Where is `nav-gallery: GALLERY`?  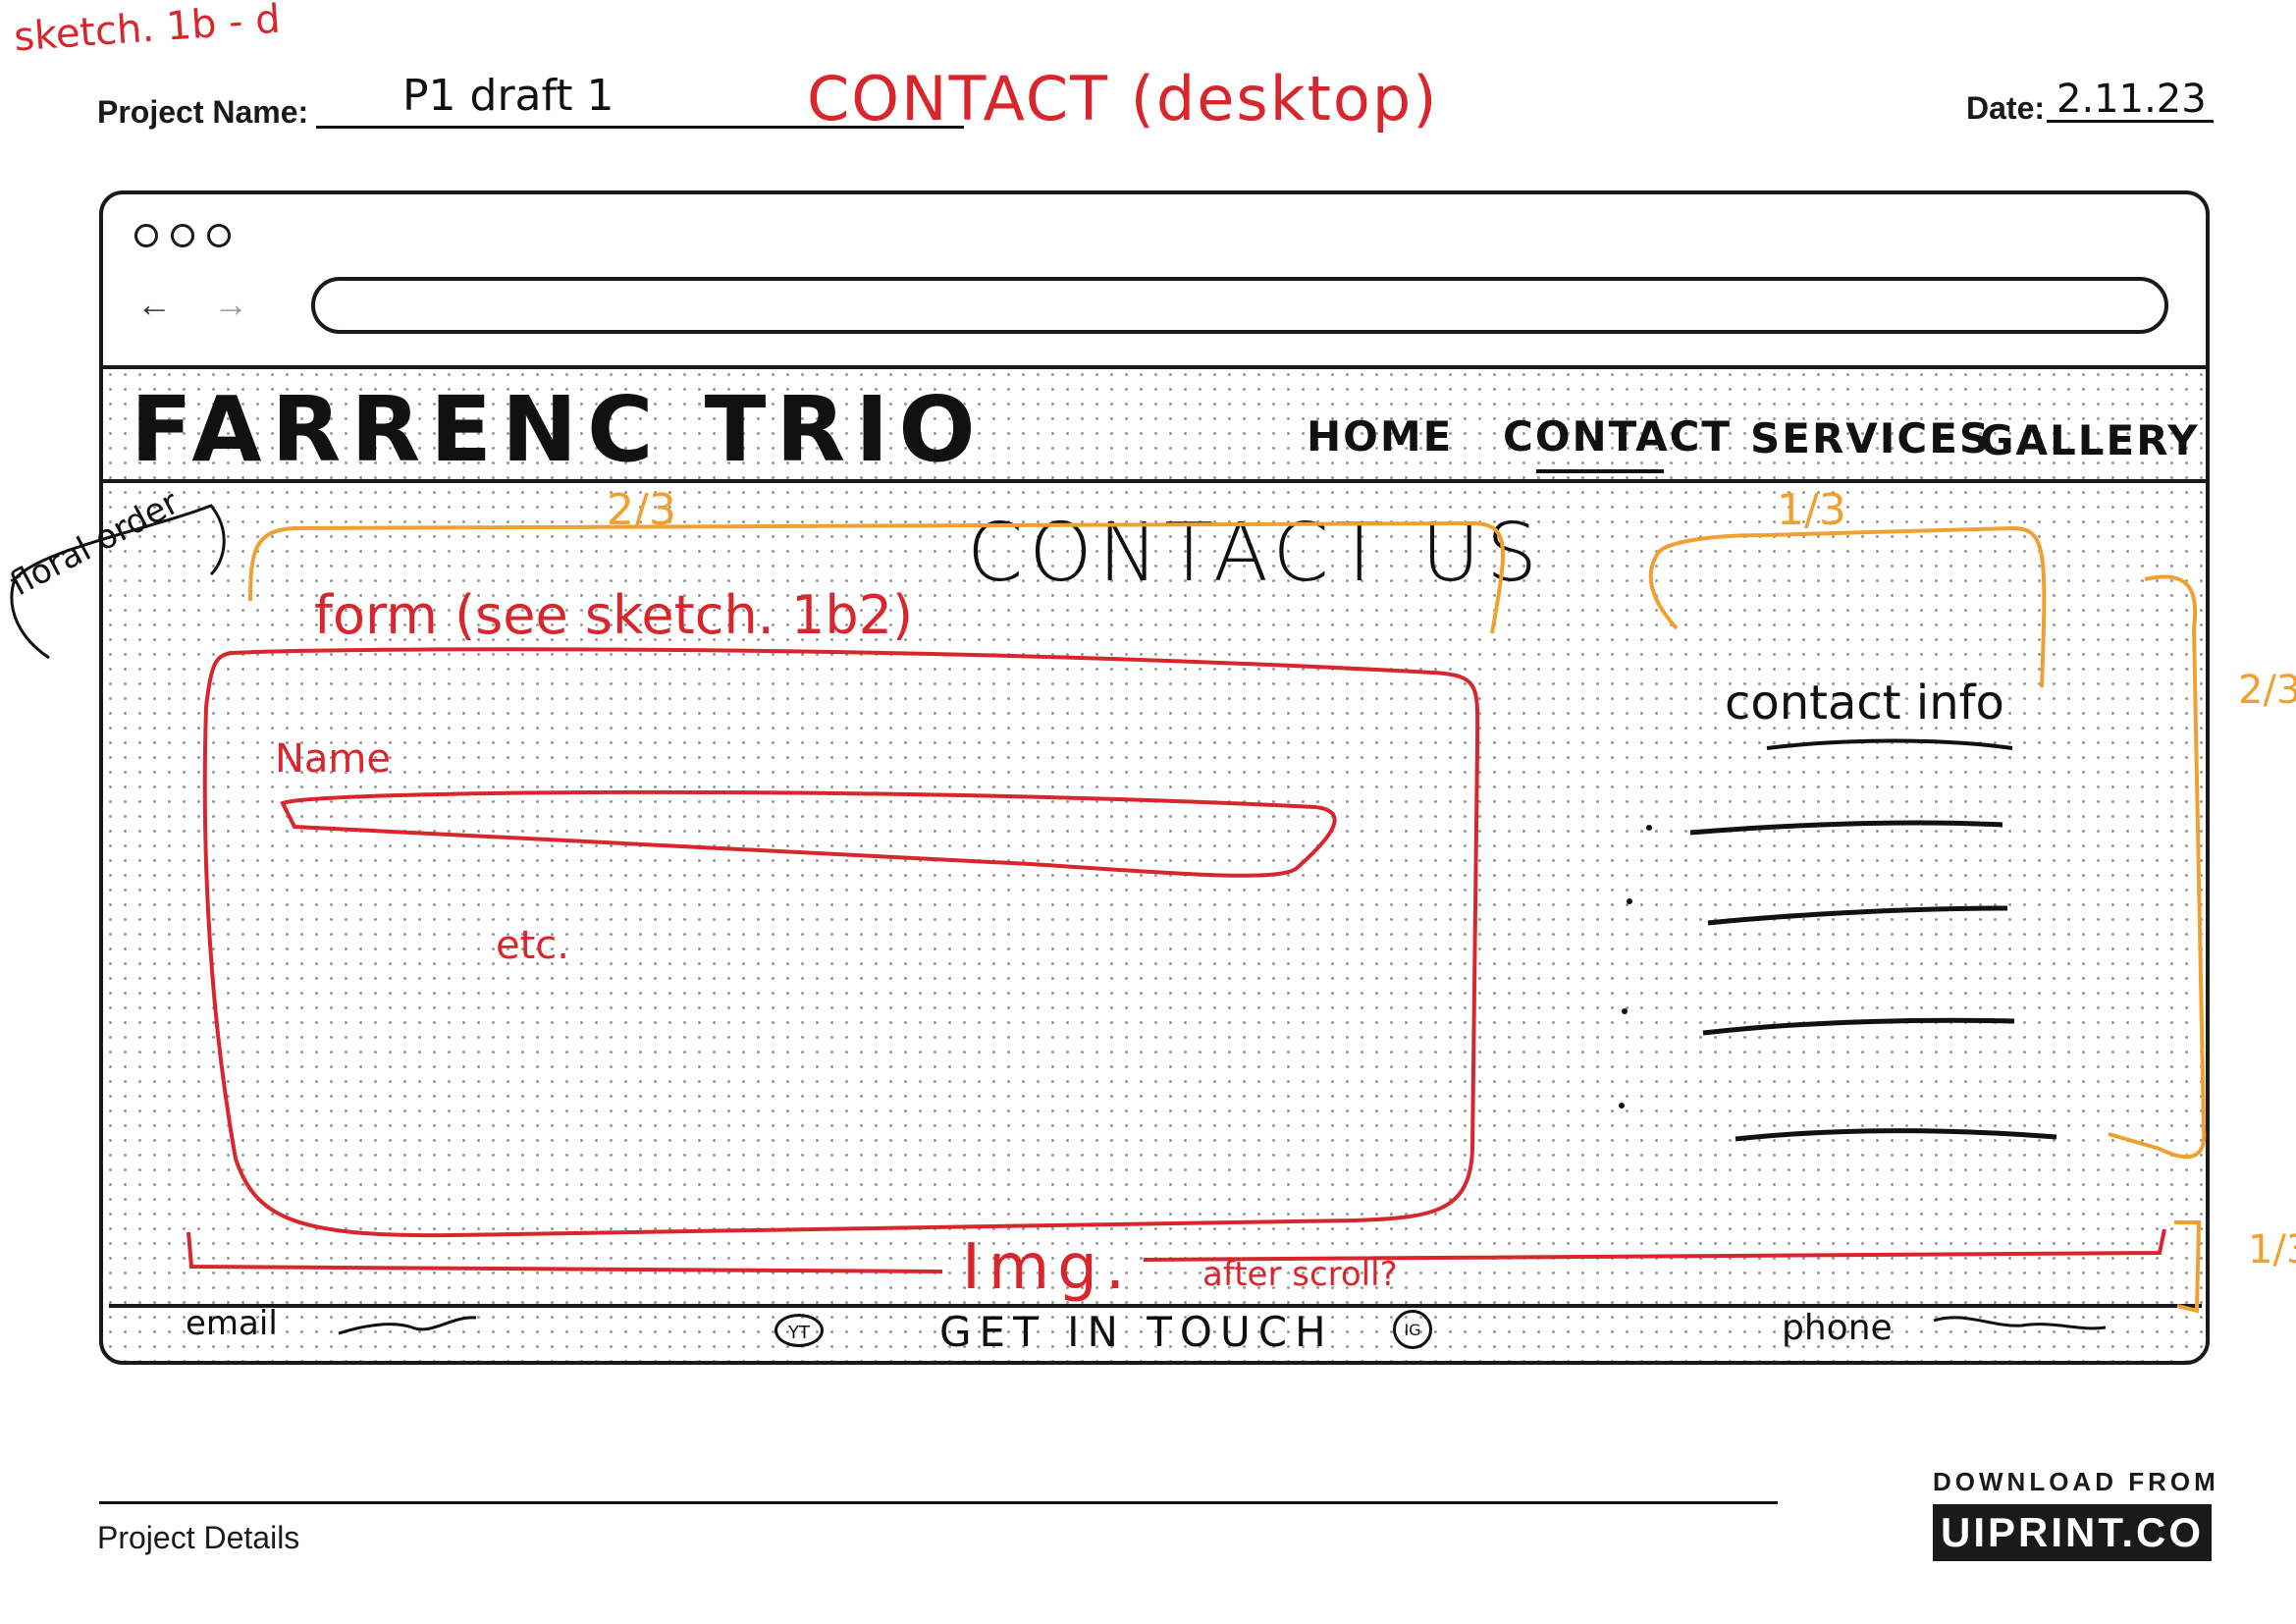
nav-gallery: GALLERY is located at coordinates (2090, 440).